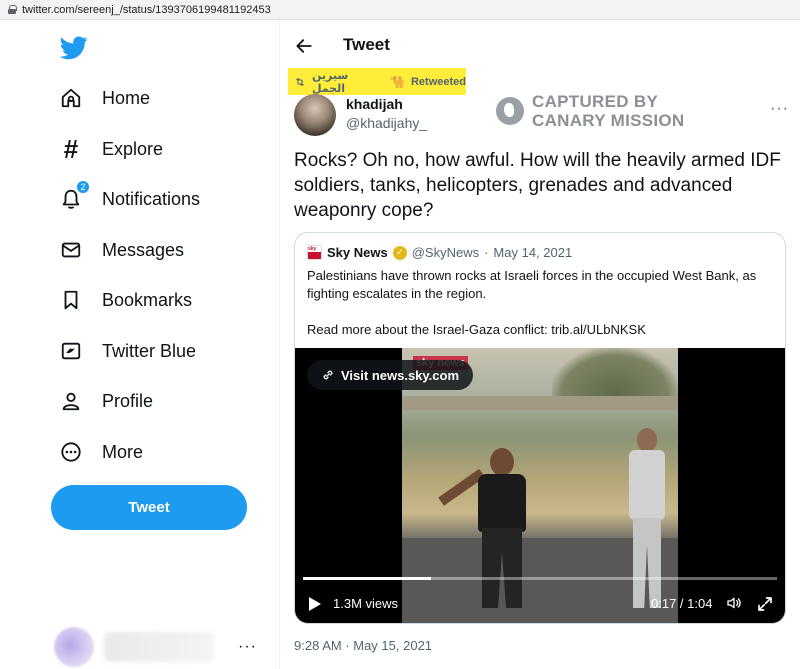 Image resolution: width=800 pixels, height=669 pixels. Describe the element at coordinates (399, 252) in the screenshot. I see `verified-badge-icon: ✓` at that location.